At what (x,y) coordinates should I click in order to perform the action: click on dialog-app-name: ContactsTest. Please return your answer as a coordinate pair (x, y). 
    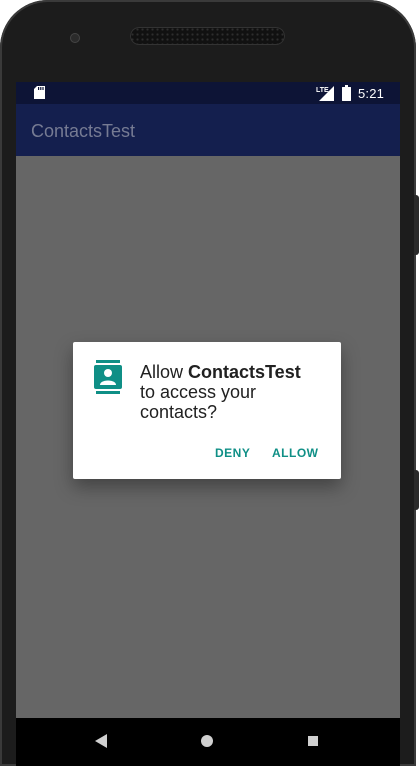
    Looking at the image, I should click on (244, 372).